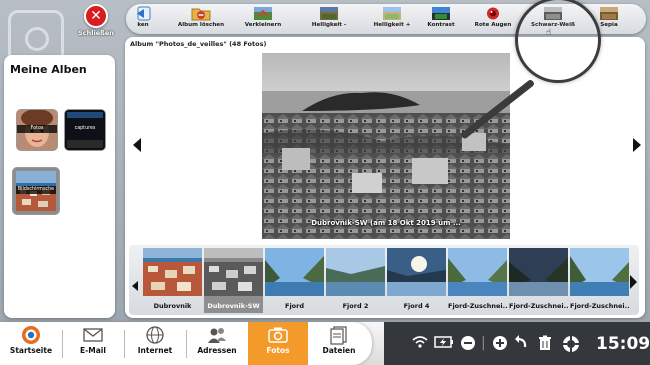  What do you see at coordinates (329, 13) in the screenshot?
I see `brightness-down-icon` at bounding box center [329, 13].